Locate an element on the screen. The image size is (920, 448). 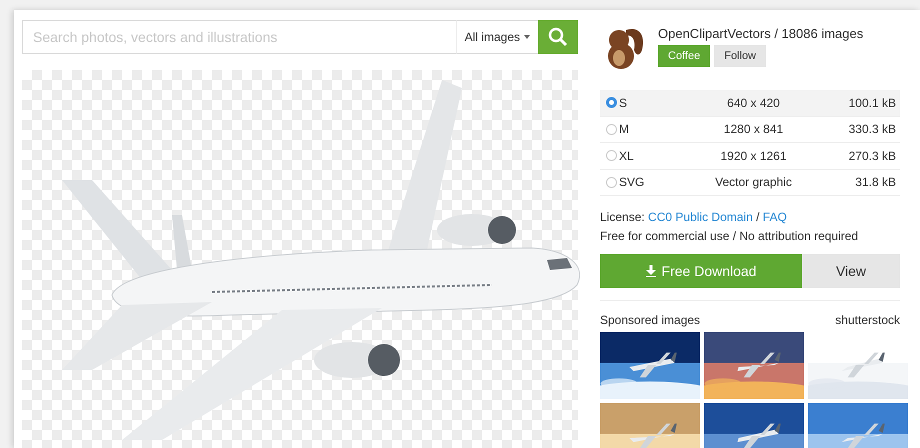
size-option: S 640 x 420 100.1 kB is located at coordinates (750, 103).